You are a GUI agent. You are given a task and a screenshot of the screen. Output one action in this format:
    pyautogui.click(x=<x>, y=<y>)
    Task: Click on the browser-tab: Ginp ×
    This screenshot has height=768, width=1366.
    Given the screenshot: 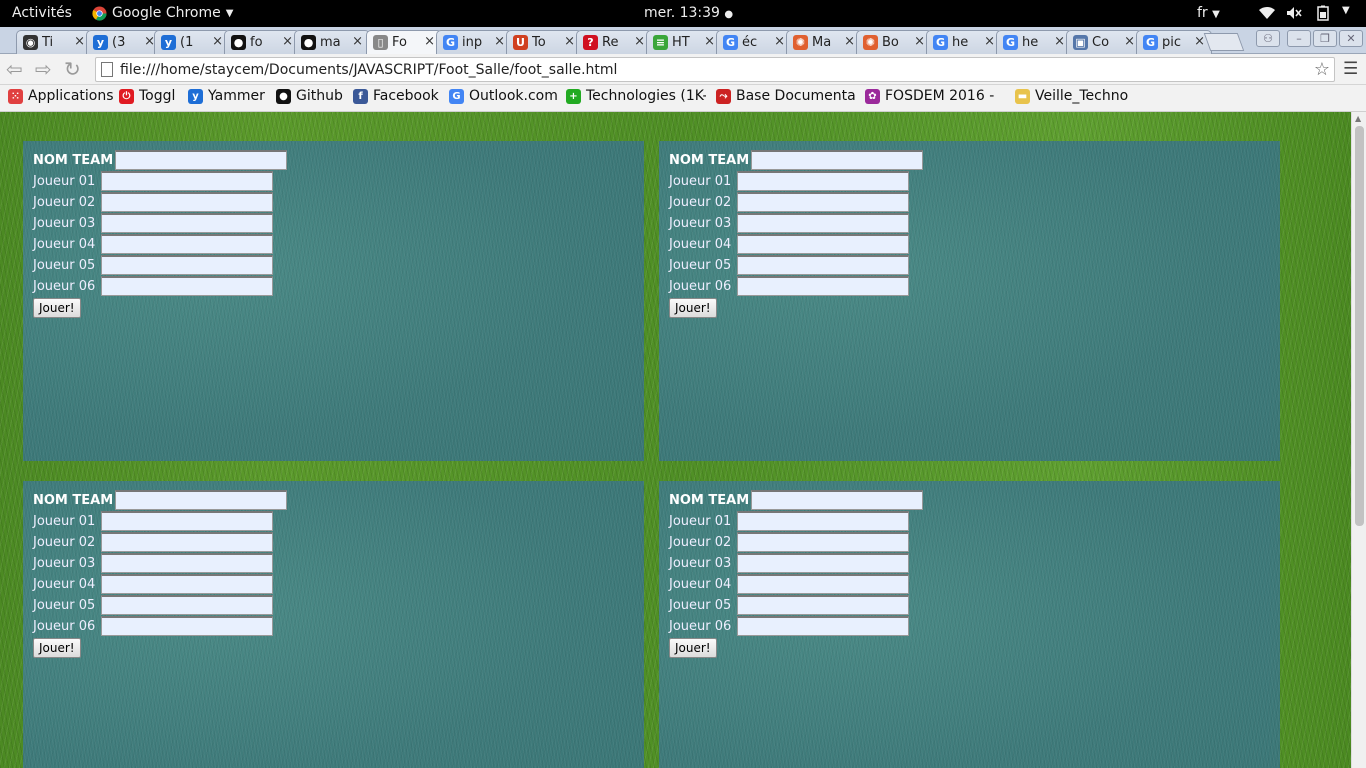 What is the action you would take?
    pyautogui.click(x=474, y=42)
    